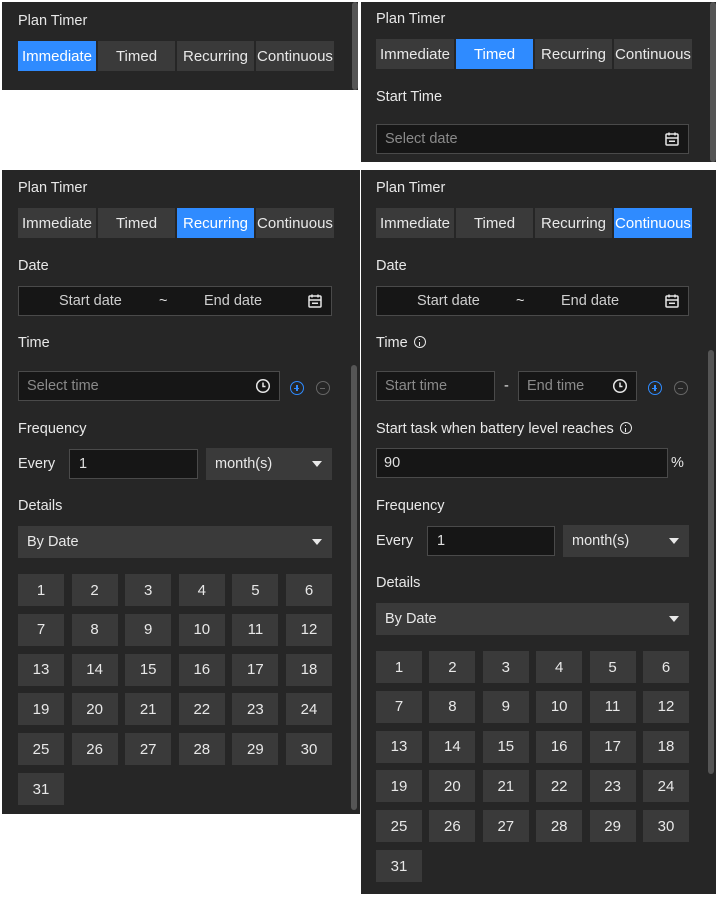 This screenshot has width=719, height=897. Describe the element at coordinates (149, 386) in the screenshot. I see `time-input: Select time` at that location.